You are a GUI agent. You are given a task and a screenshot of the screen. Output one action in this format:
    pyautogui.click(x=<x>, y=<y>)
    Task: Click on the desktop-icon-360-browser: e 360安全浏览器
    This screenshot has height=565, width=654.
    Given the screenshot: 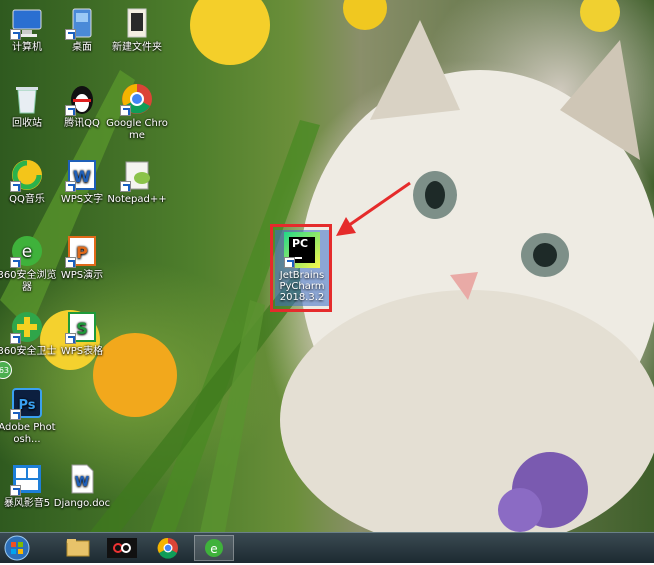 What is the action you would take?
    pyautogui.click(x=29, y=264)
    